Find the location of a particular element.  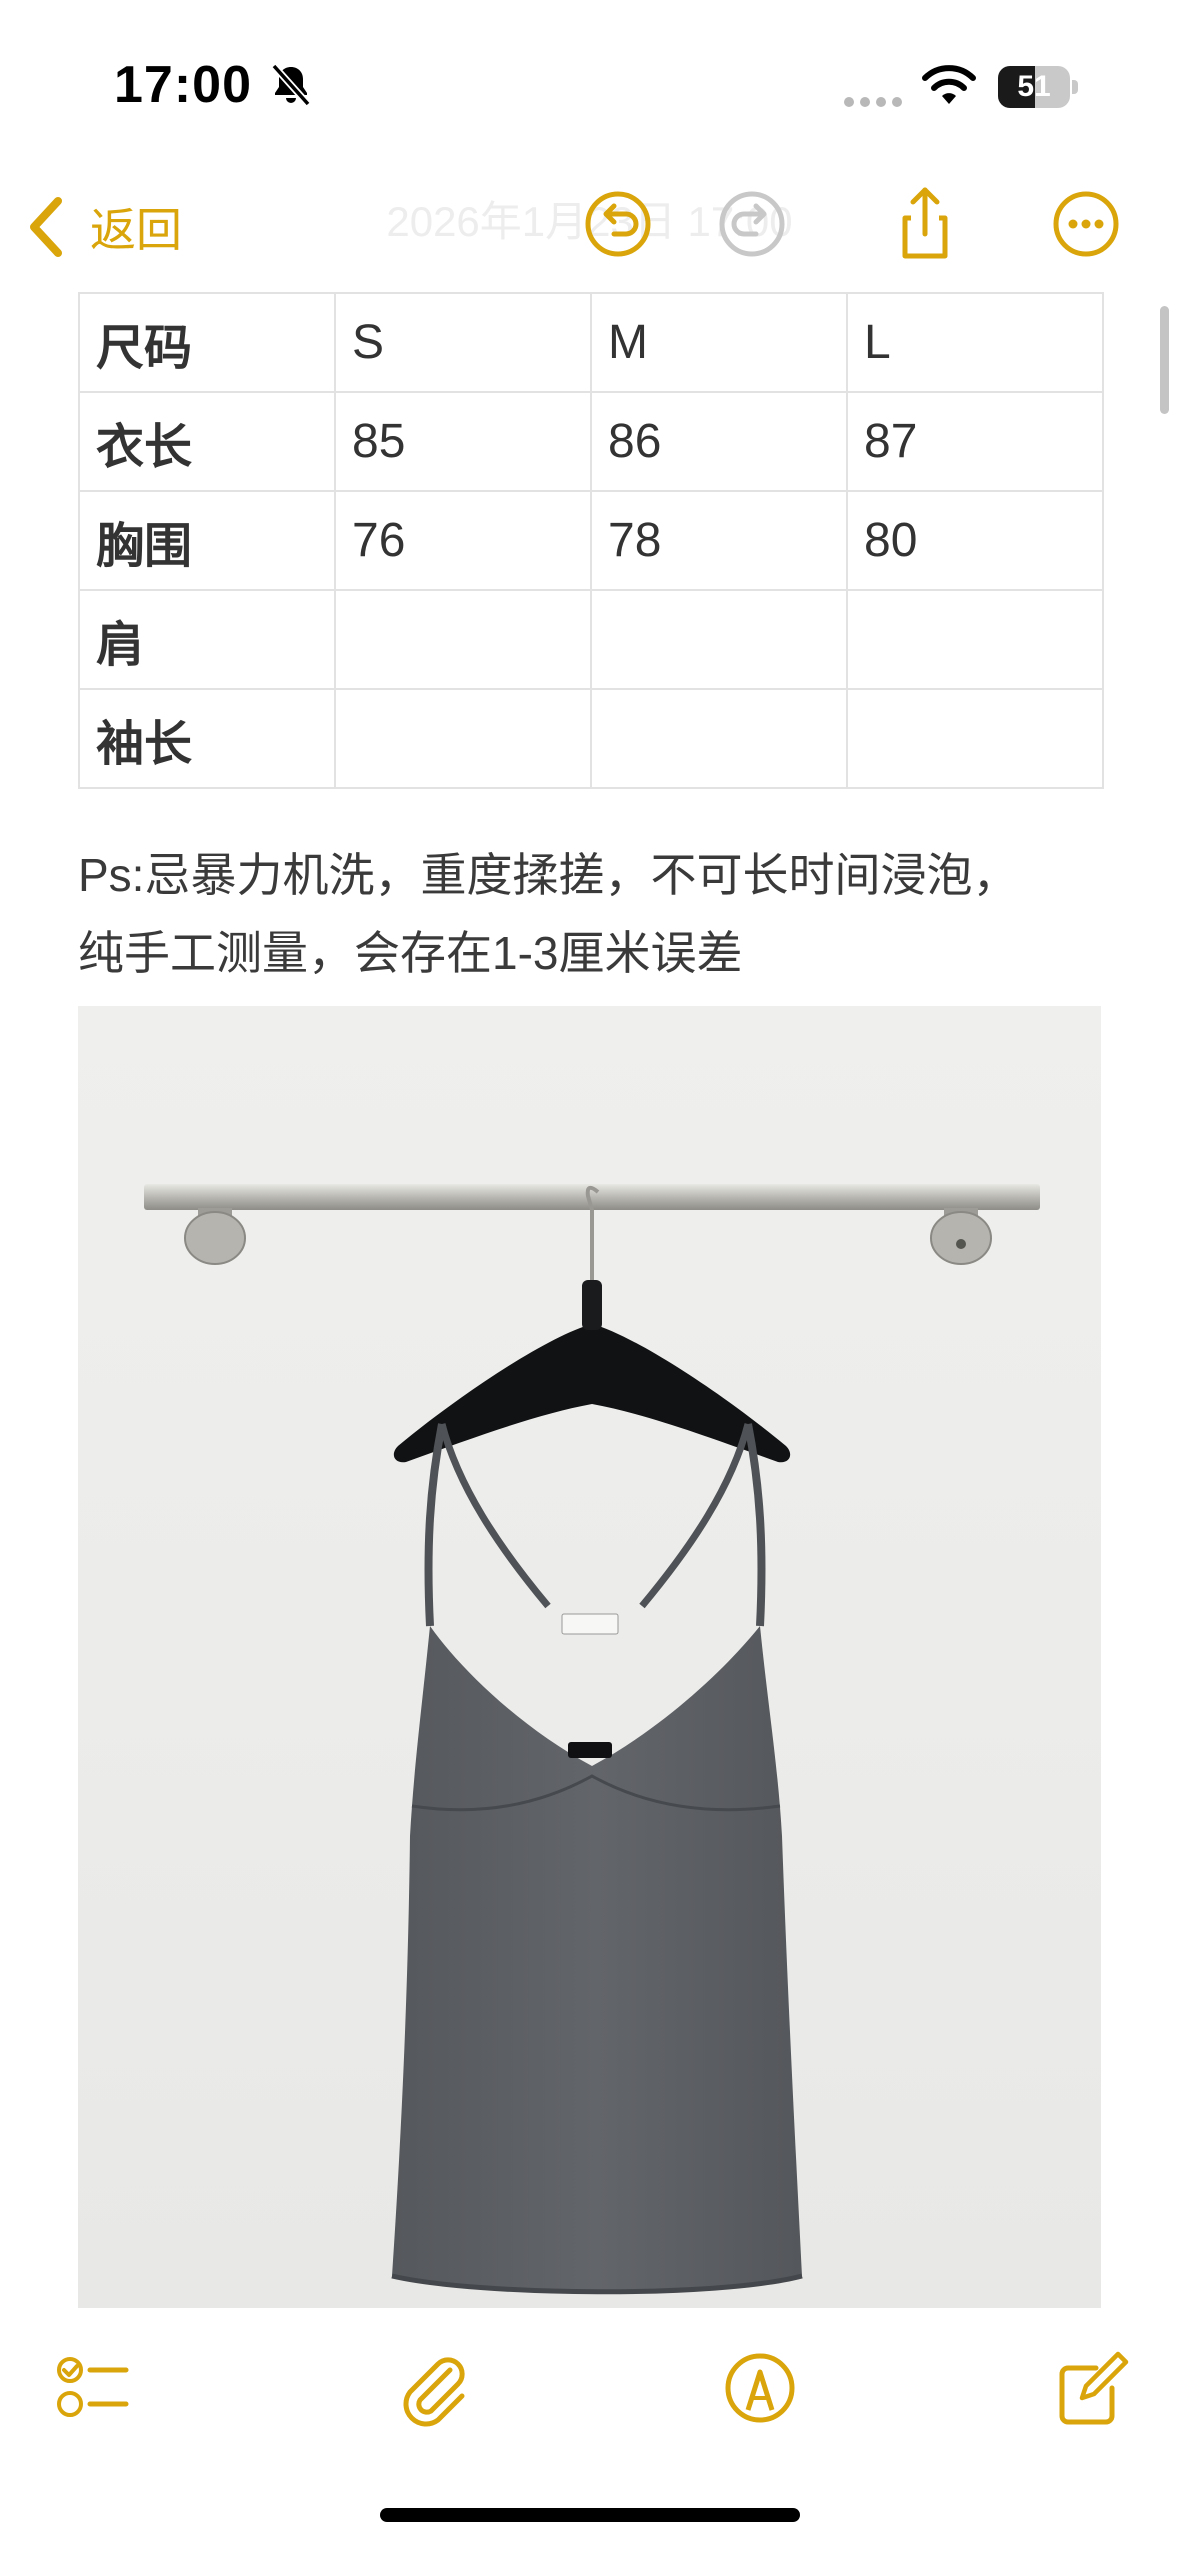

battery-icon: 51 is located at coordinates (1038, 87).